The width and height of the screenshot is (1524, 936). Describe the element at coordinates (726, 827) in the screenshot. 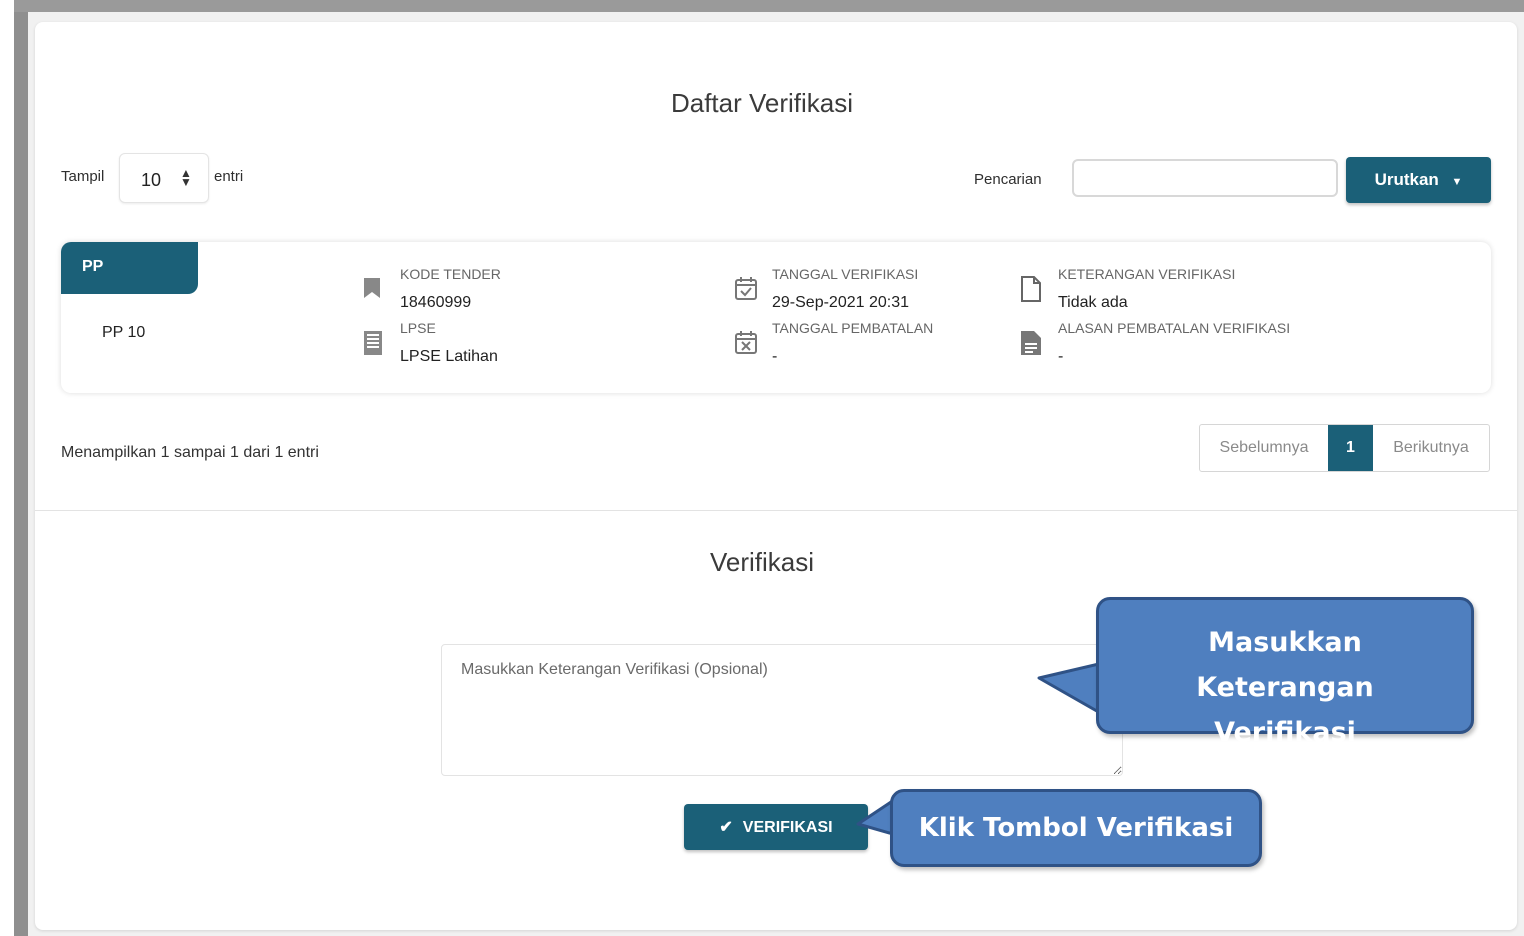

I see `check-icon: ✔` at that location.